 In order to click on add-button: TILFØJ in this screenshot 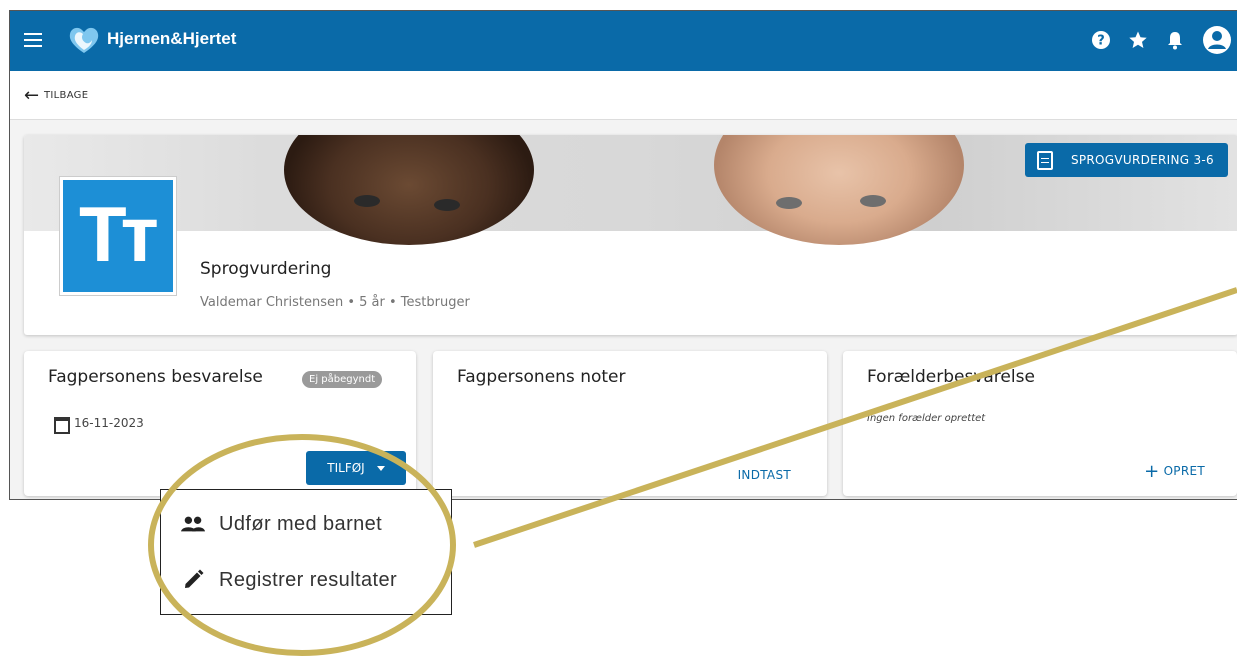, I will do `click(356, 468)`.